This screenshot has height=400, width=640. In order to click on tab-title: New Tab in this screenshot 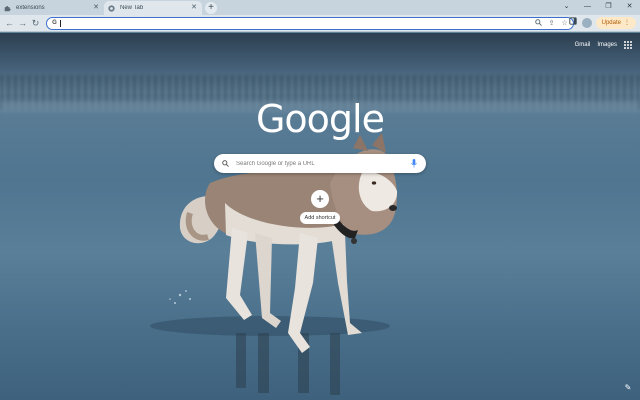, I will do `click(132, 8)`.